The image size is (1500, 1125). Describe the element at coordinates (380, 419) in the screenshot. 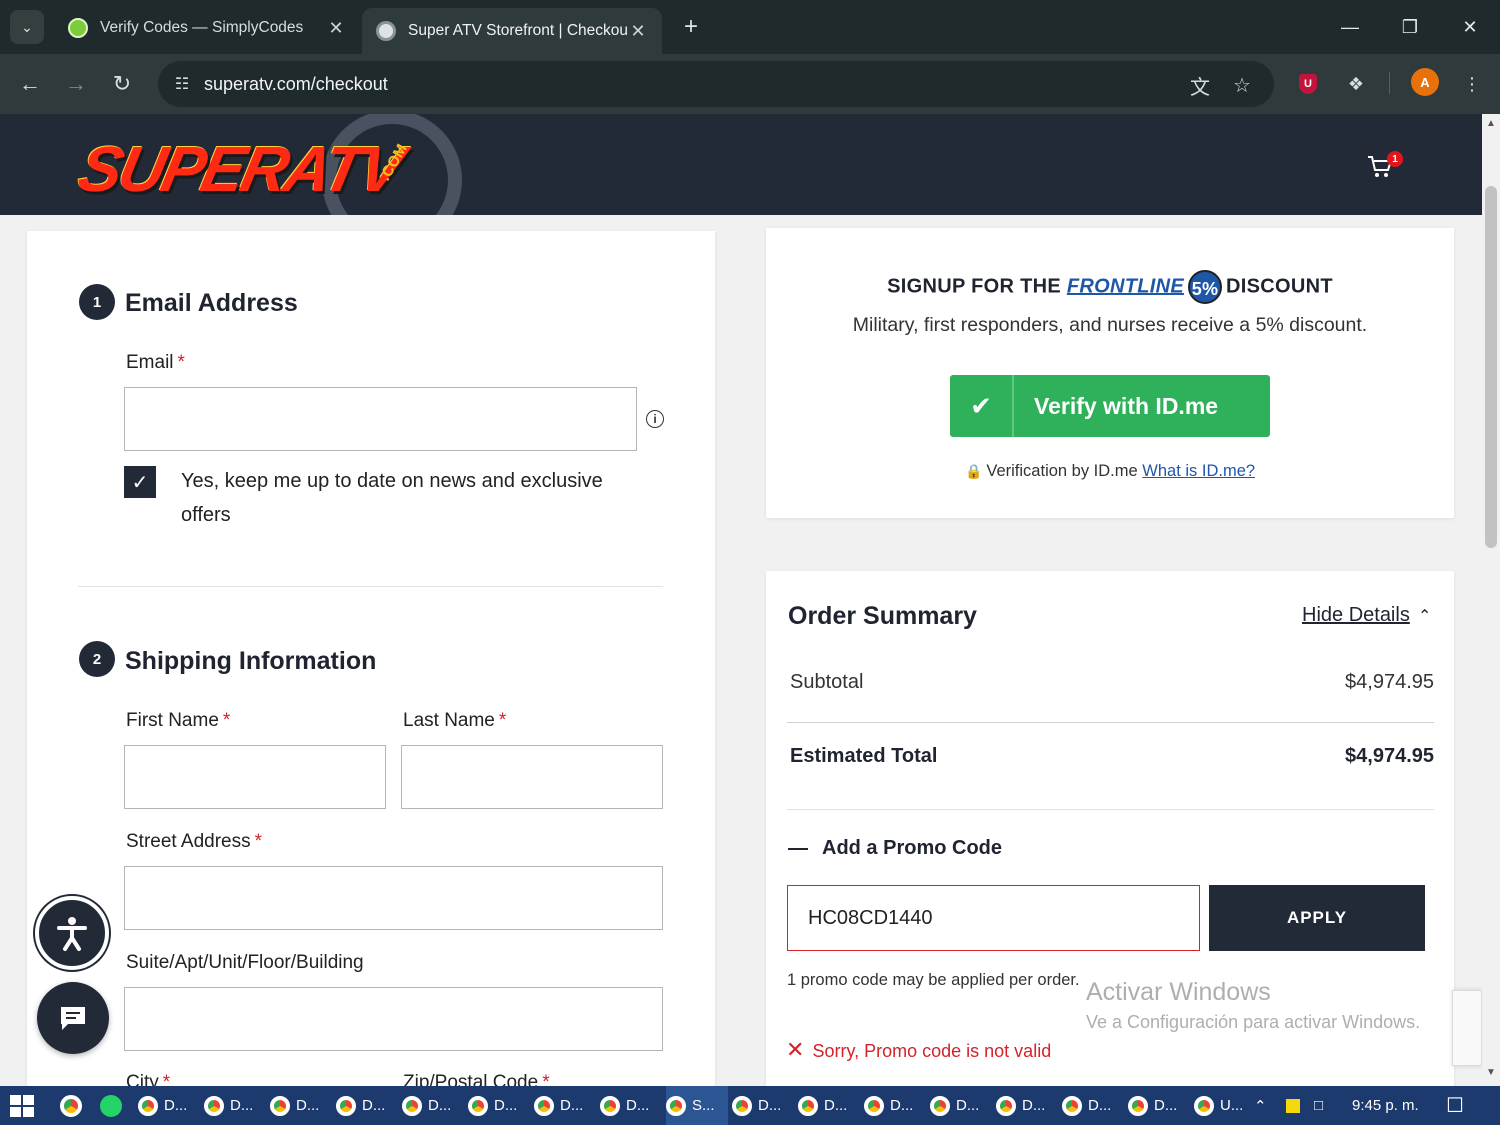

I see `email-input` at that location.